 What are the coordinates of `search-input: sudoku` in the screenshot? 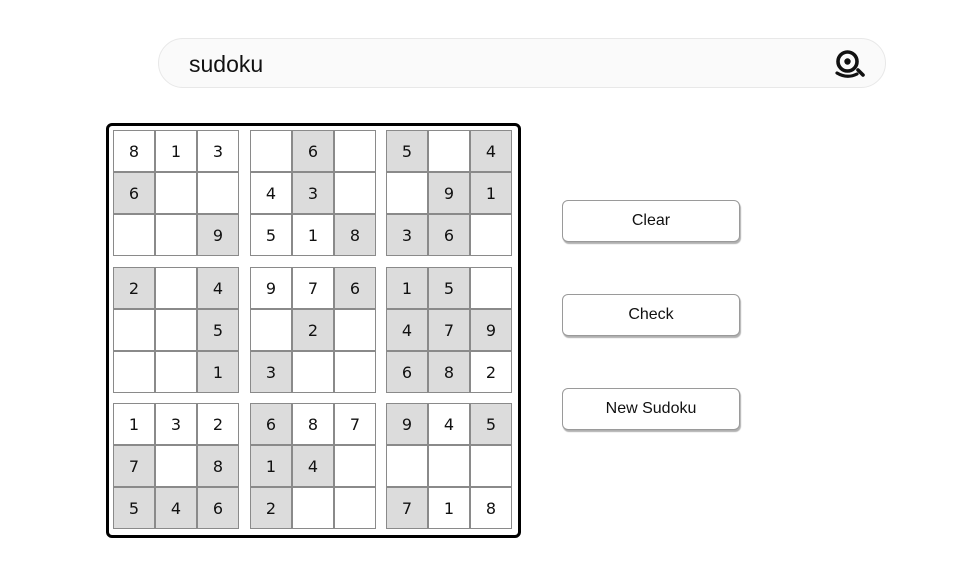 It's located at (226, 64).